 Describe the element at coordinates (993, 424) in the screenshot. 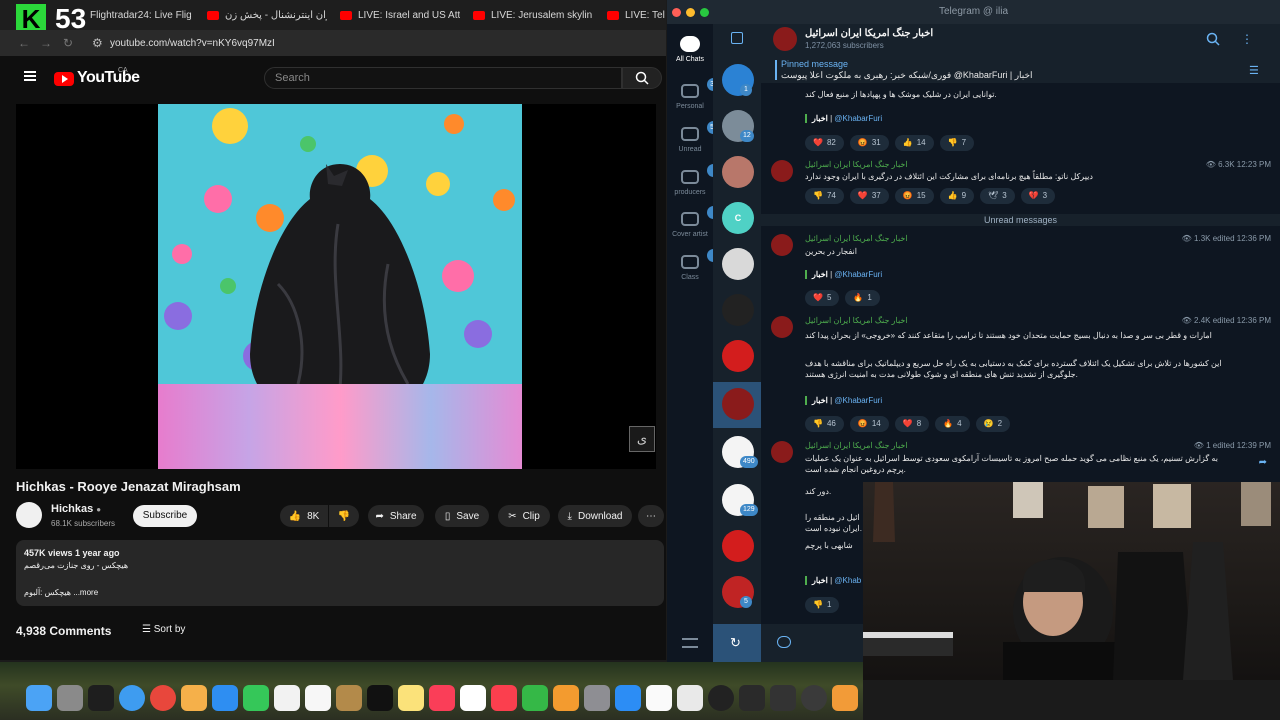

I see `reaction-chip: 😢 2` at that location.